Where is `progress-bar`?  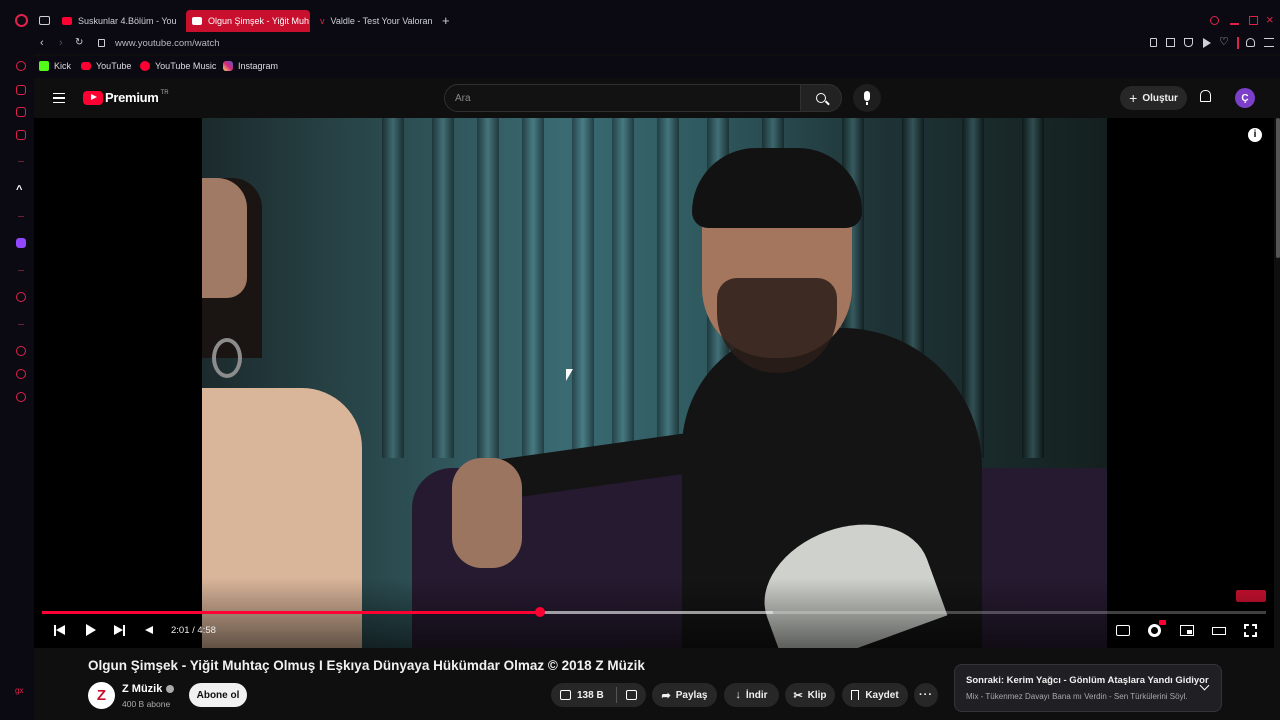 progress-bar is located at coordinates (654, 612).